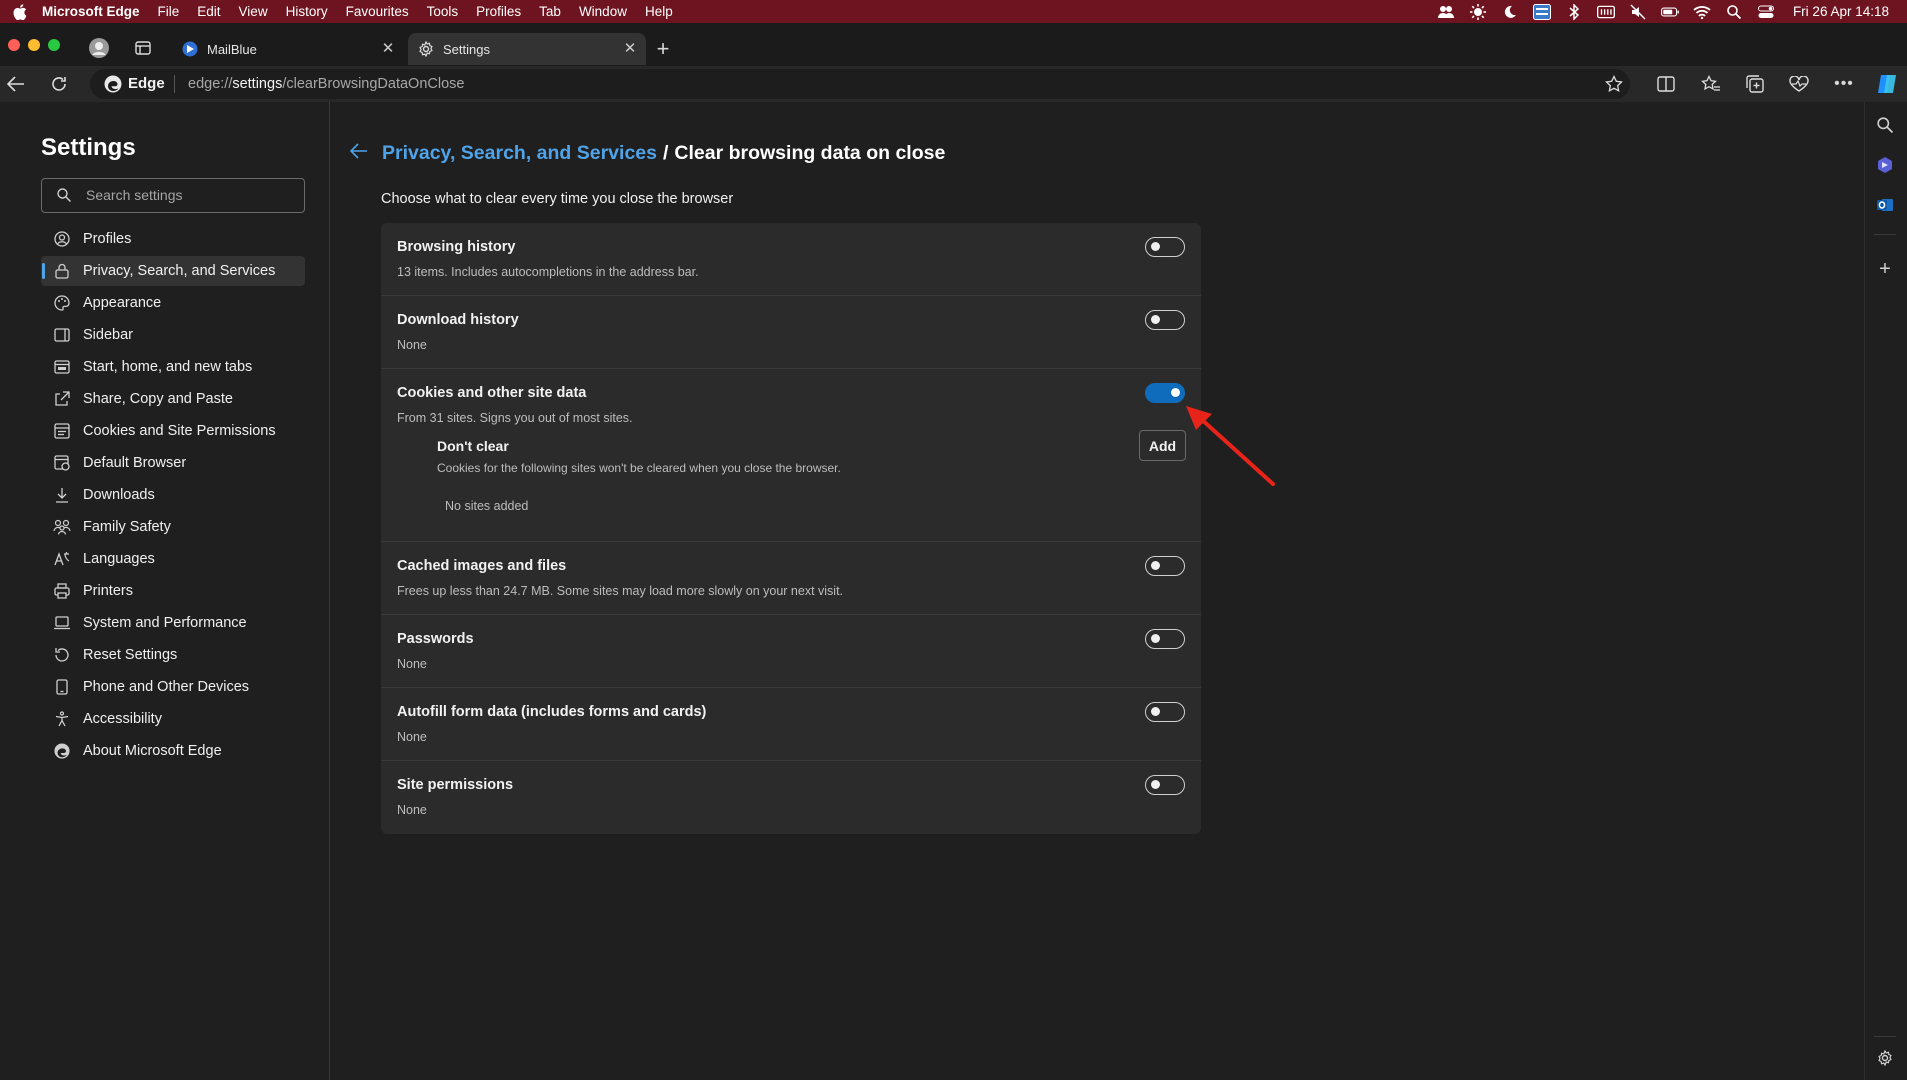 Image resolution: width=1907 pixels, height=1080 pixels. I want to click on sidebar-item-label: Privacy, Search, and Services, so click(179, 271).